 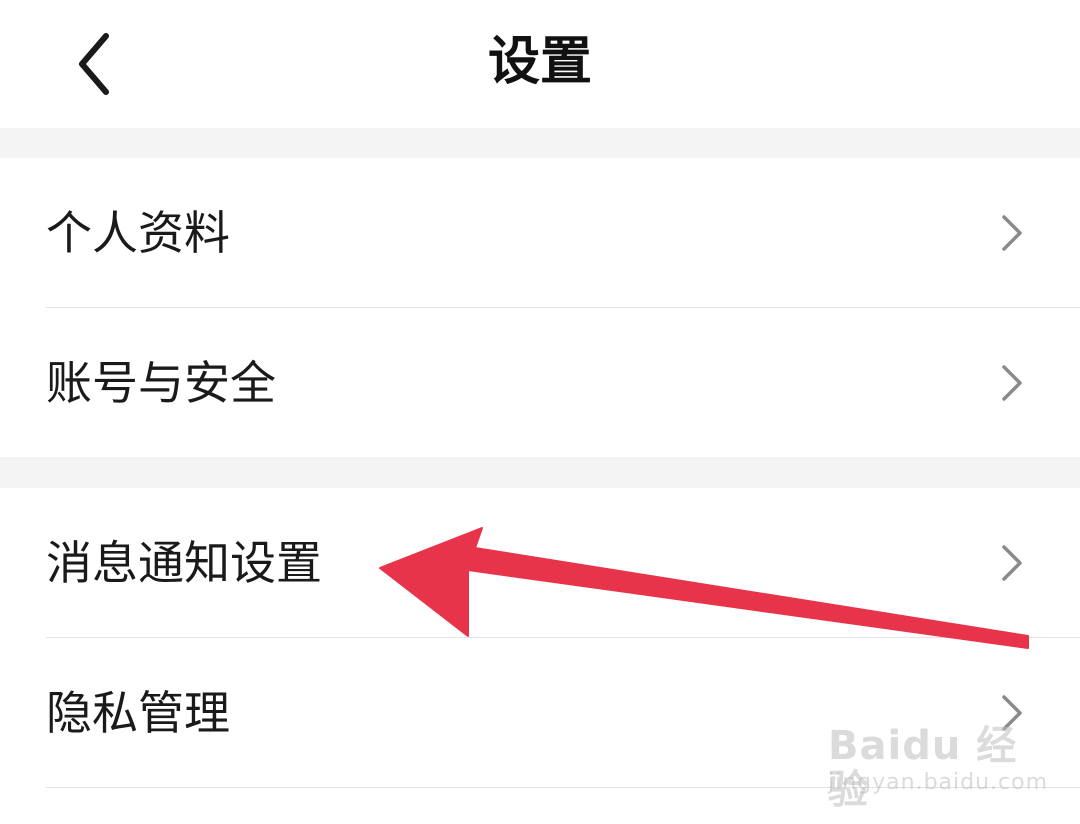 What do you see at coordinates (161, 382) in the screenshot?
I see `settings-item-label: 账号与安全` at bounding box center [161, 382].